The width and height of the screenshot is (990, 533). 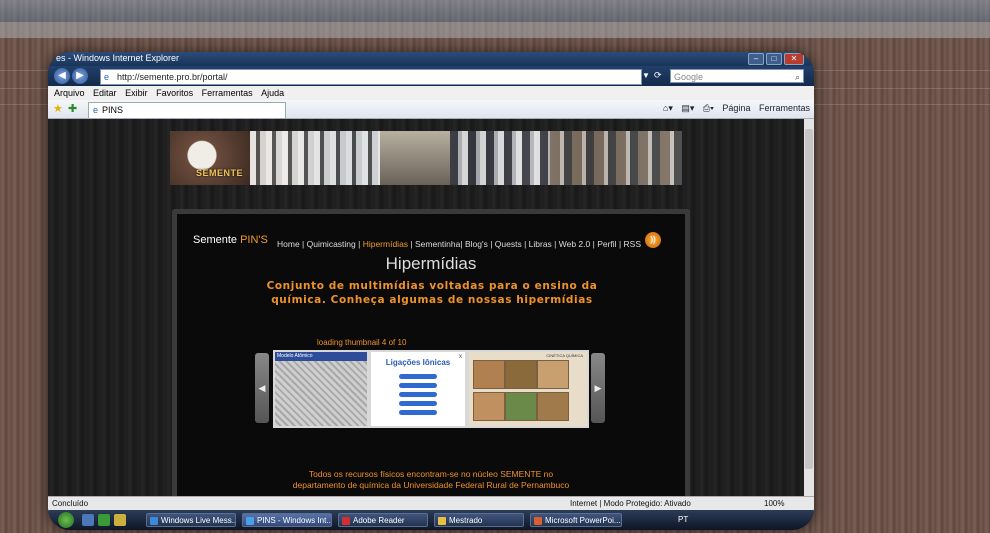 I want to click on thumbnail-cinetica-quimica: CINÉTICA QUÍMICA, so click(x=528, y=389).